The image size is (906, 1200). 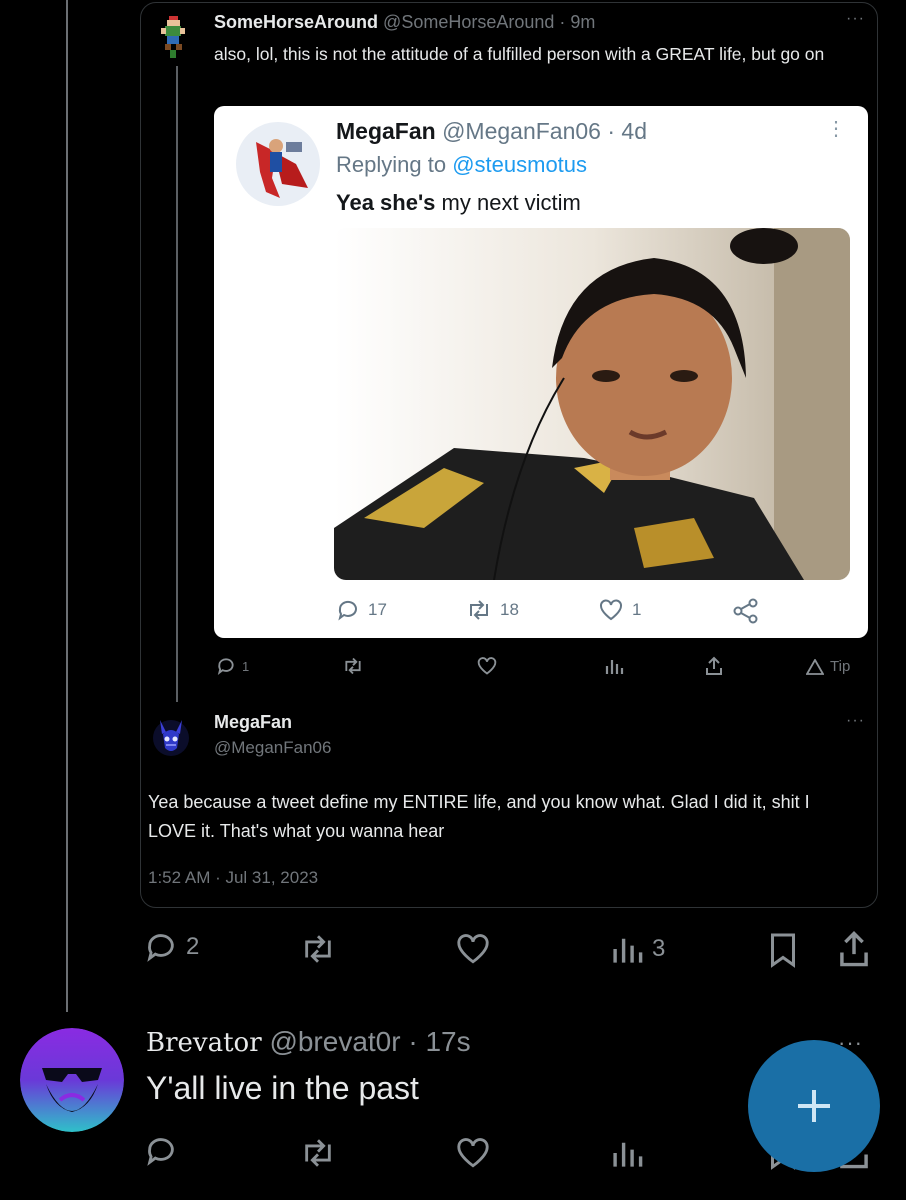 I want to click on screenshot-text-rest: my next victim, so click(x=508, y=202).